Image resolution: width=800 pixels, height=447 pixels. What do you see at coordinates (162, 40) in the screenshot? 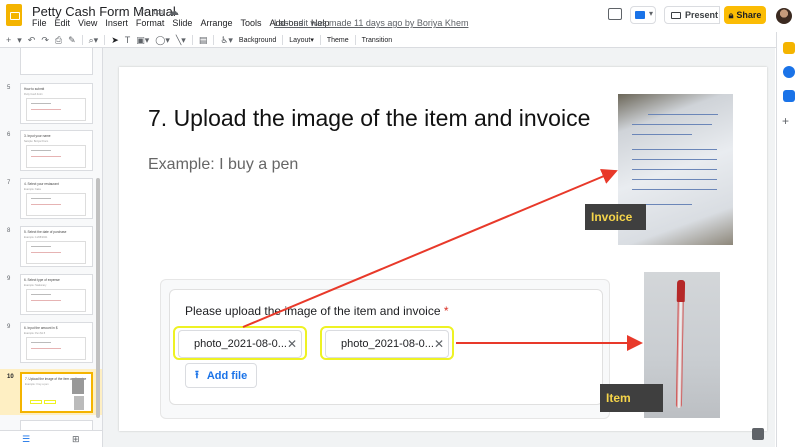
I see `shape-icon: ◯▾` at bounding box center [162, 40].